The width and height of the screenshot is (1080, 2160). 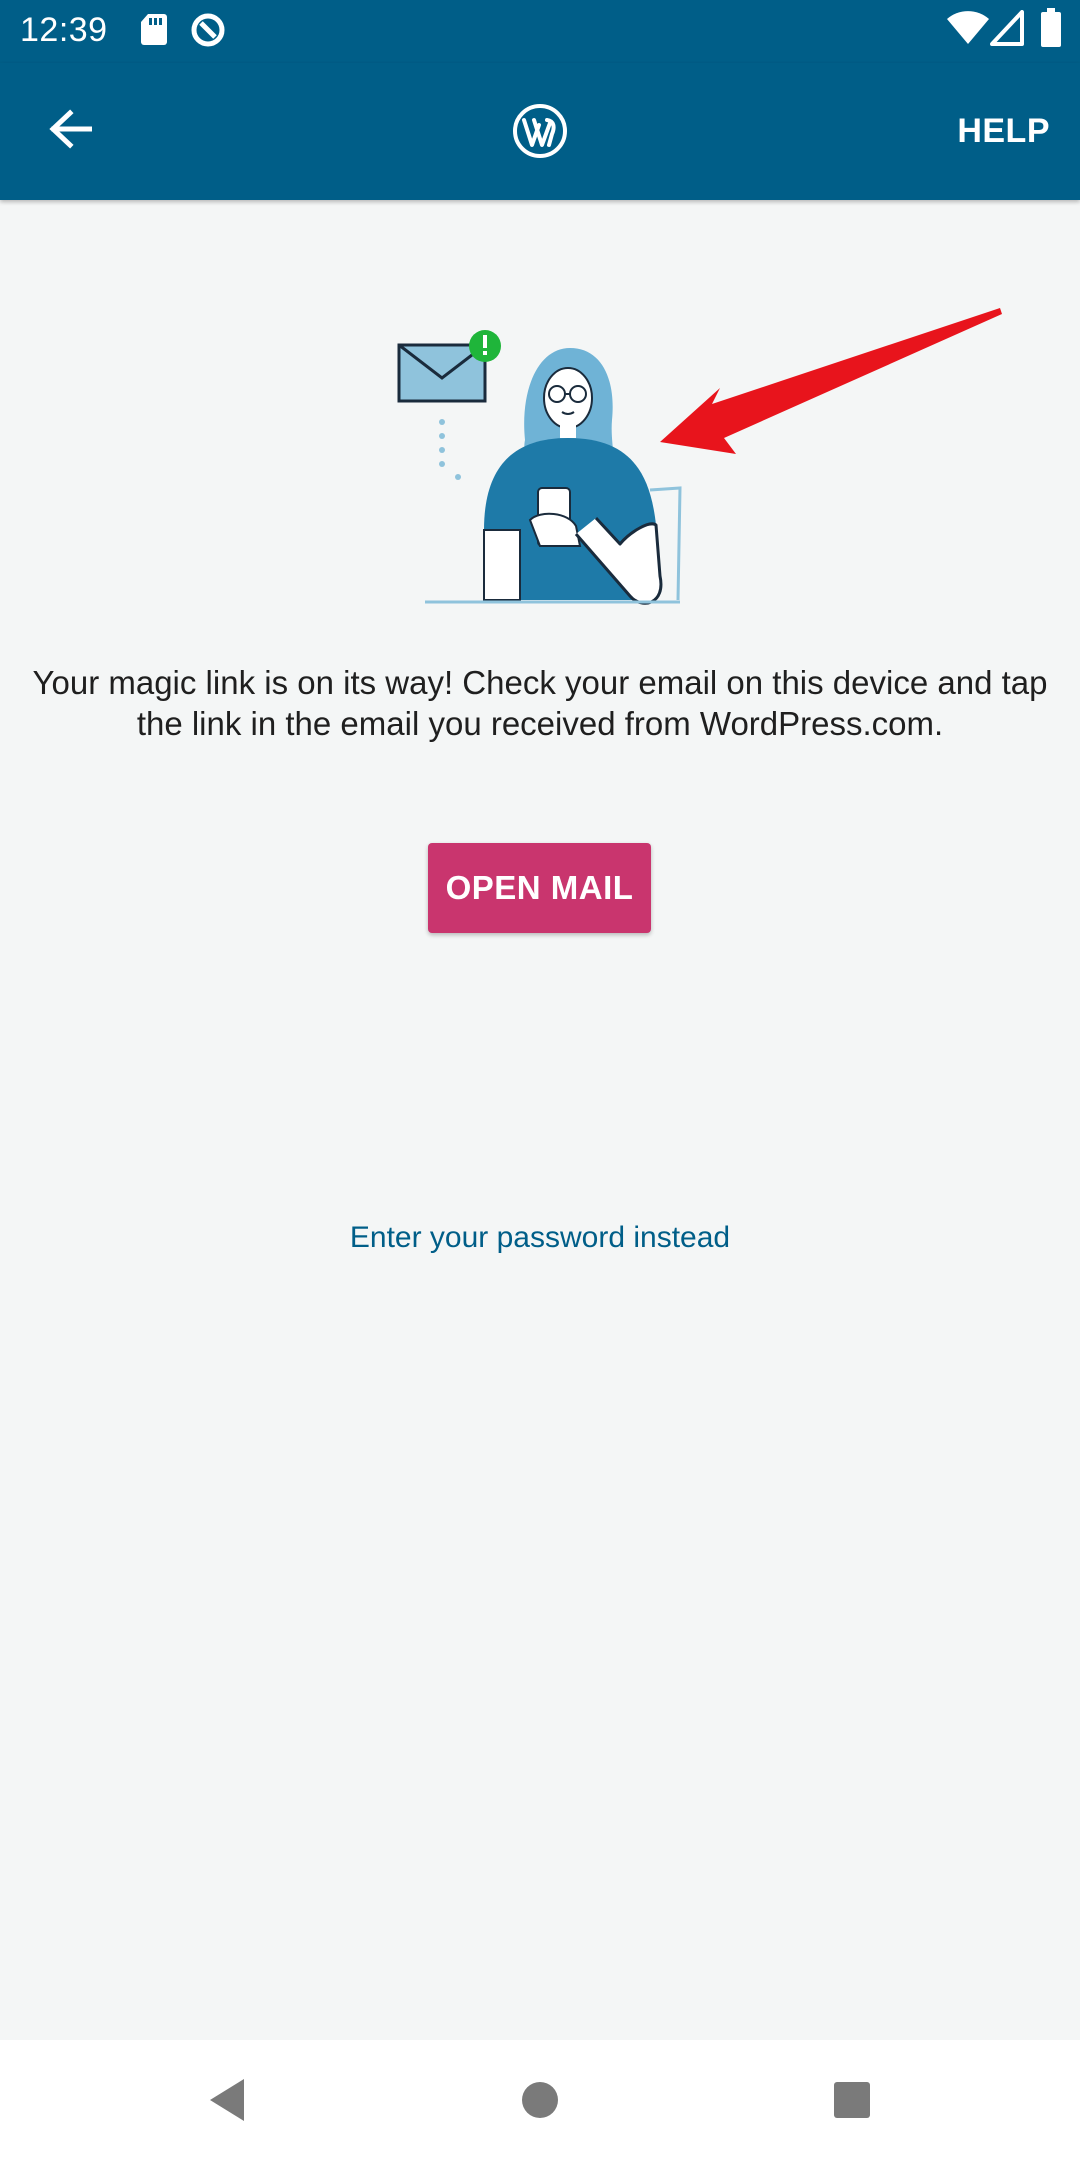 I want to click on wordpress-logo-icon, so click(x=540, y=131).